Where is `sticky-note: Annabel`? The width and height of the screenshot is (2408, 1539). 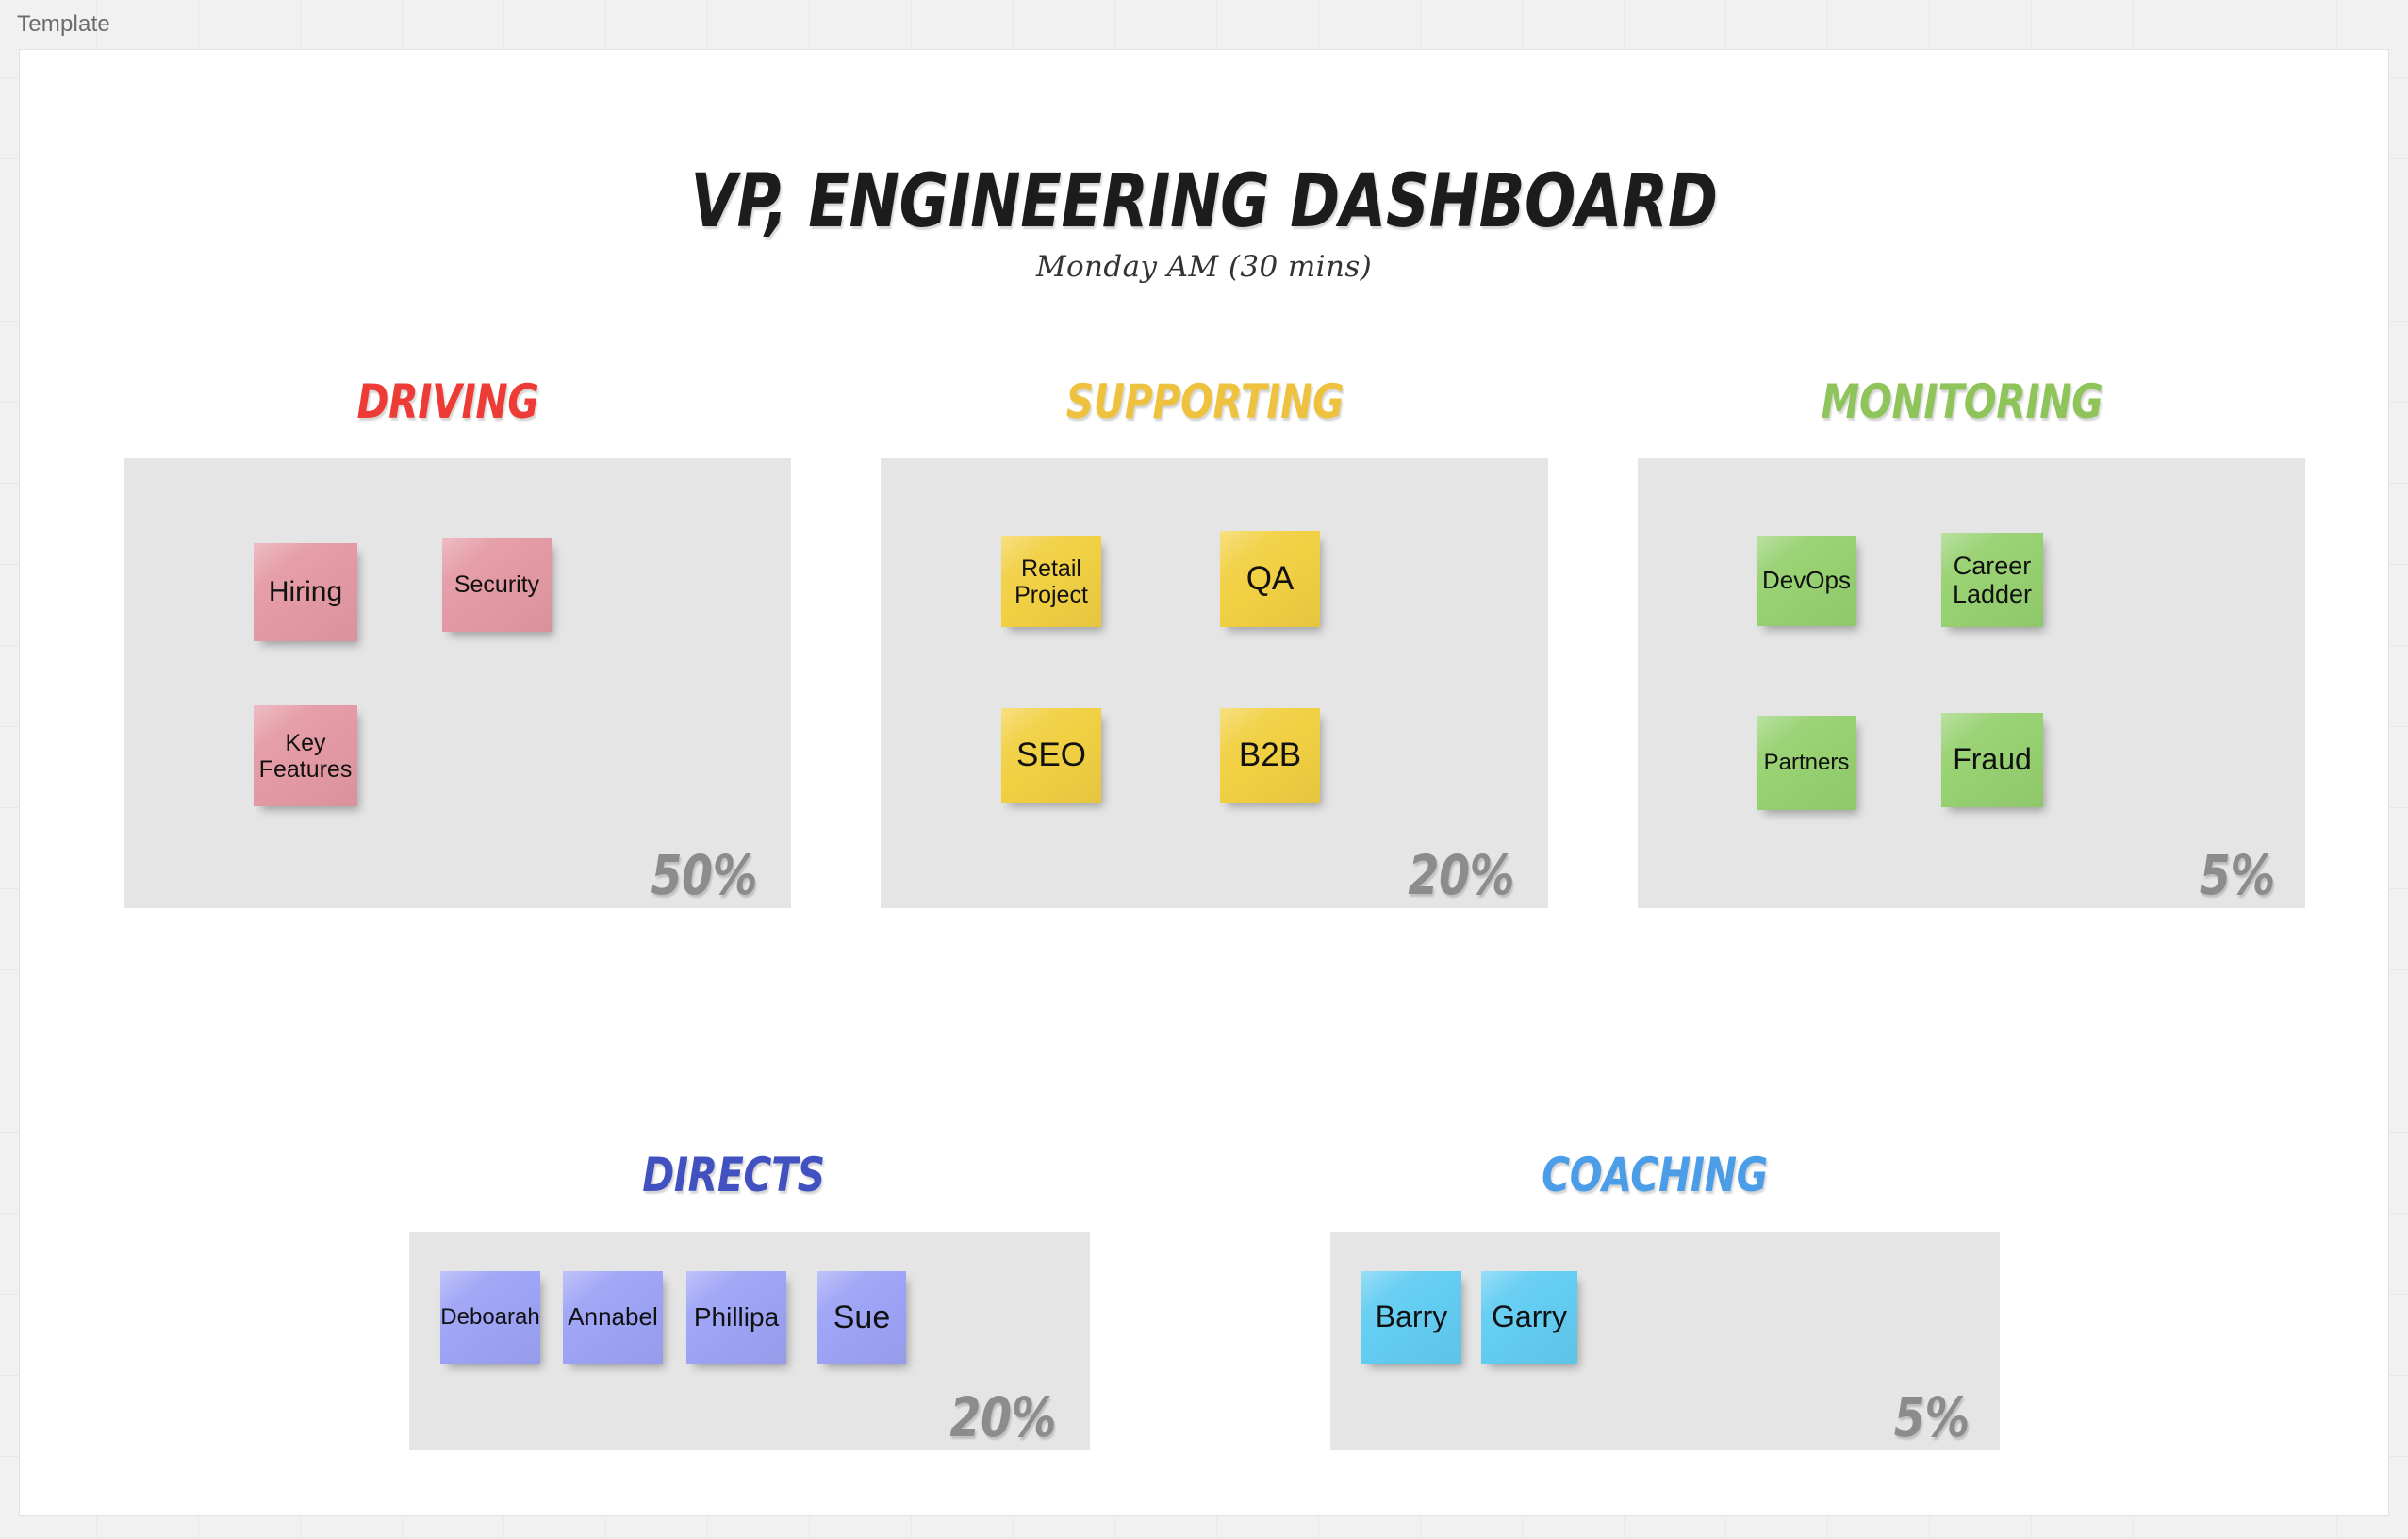 sticky-note: Annabel is located at coordinates (613, 1317).